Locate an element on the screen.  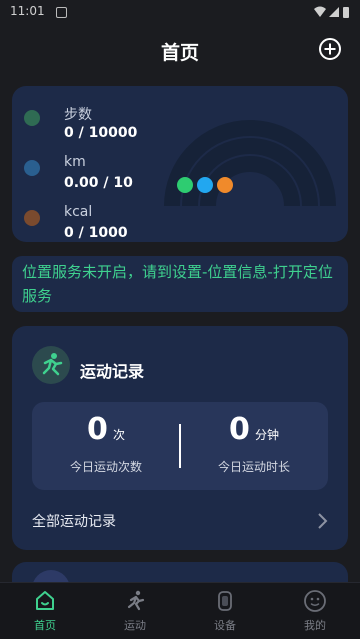
duration-value: 0 is located at coordinates (239, 429).